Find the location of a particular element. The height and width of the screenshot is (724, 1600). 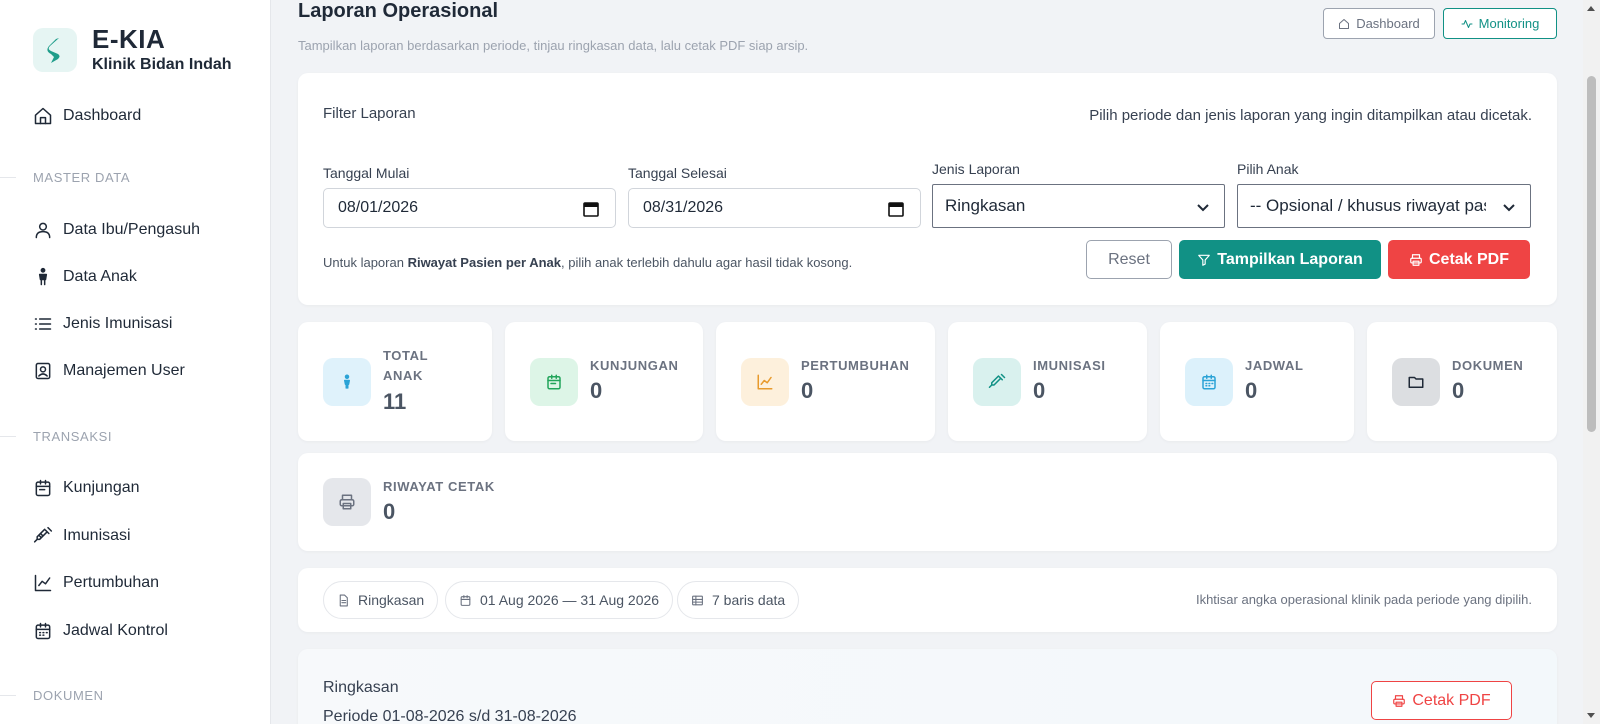

brand-title: E-KIA is located at coordinates (129, 39).